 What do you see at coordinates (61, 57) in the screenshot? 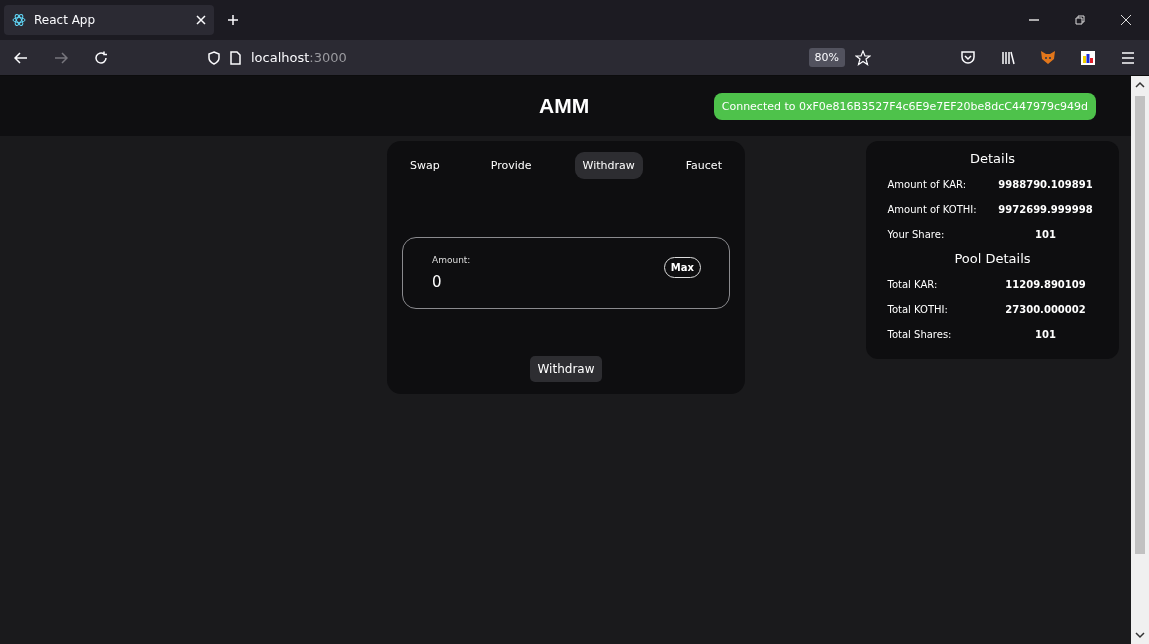
I see `forward-arrow-icon` at bounding box center [61, 57].